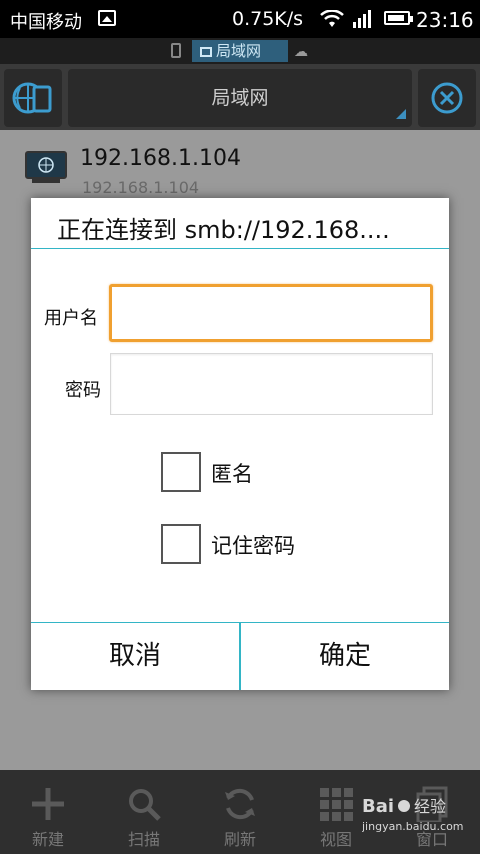 The width and height of the screenshot is (480, 854). What do you see at coordinates (46, 167) in the screenshot?
I see `computer-icon` at bounding box center [46, 167].